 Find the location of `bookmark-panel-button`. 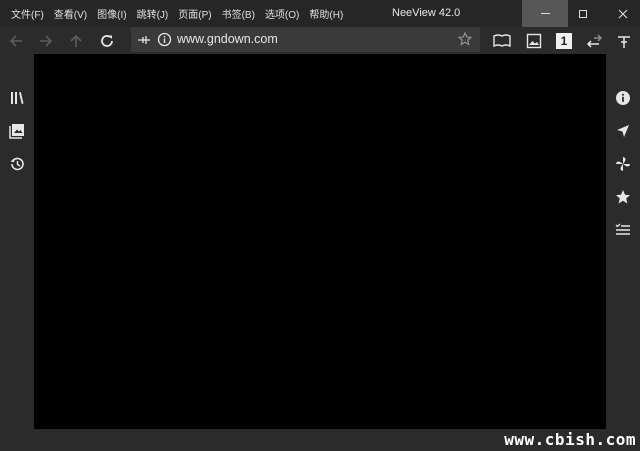

bookmark-panel-button is located at coordinates (623, 197).